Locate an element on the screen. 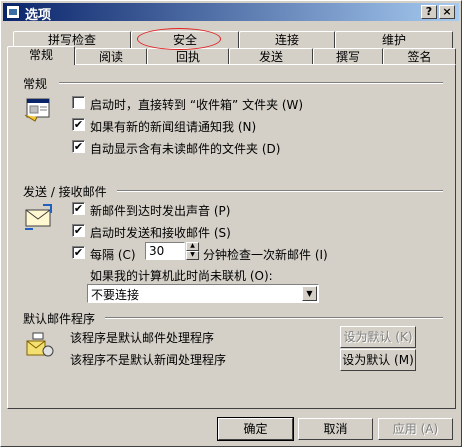 The width and height of the screenshot is (462, 447). close-button: × is located at coordinates (447, 12).